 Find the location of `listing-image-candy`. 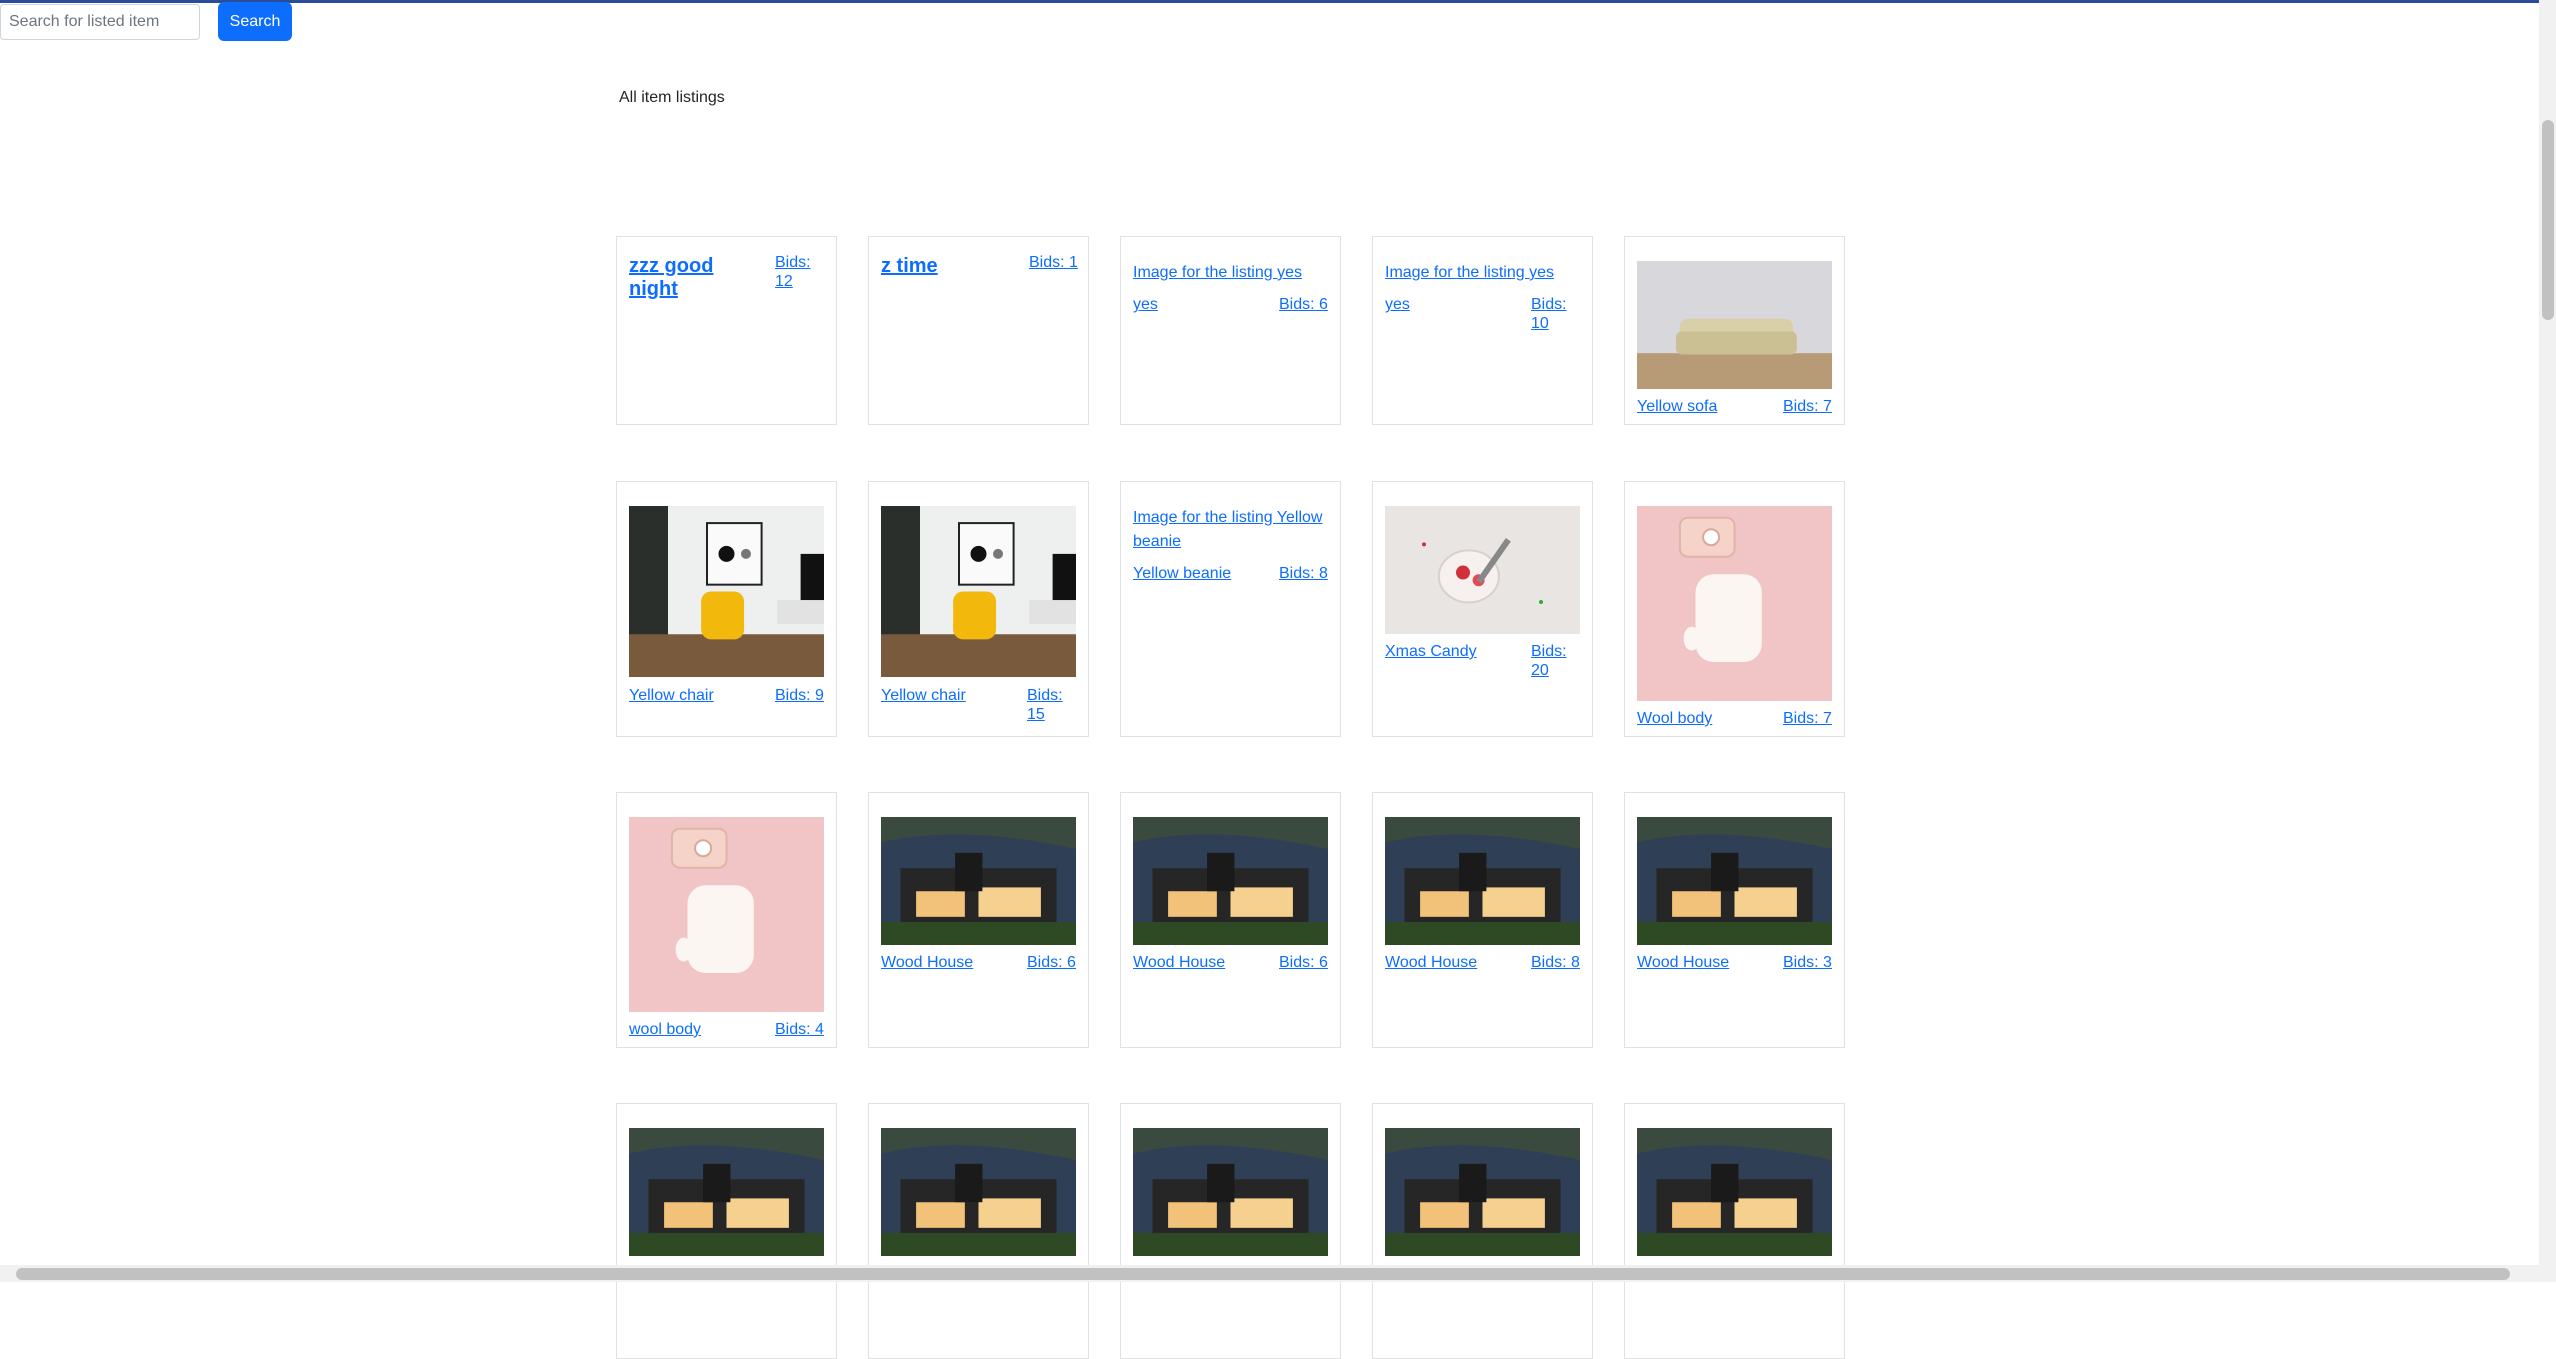

listing-image-candy is located at coordinates (1482, 570).